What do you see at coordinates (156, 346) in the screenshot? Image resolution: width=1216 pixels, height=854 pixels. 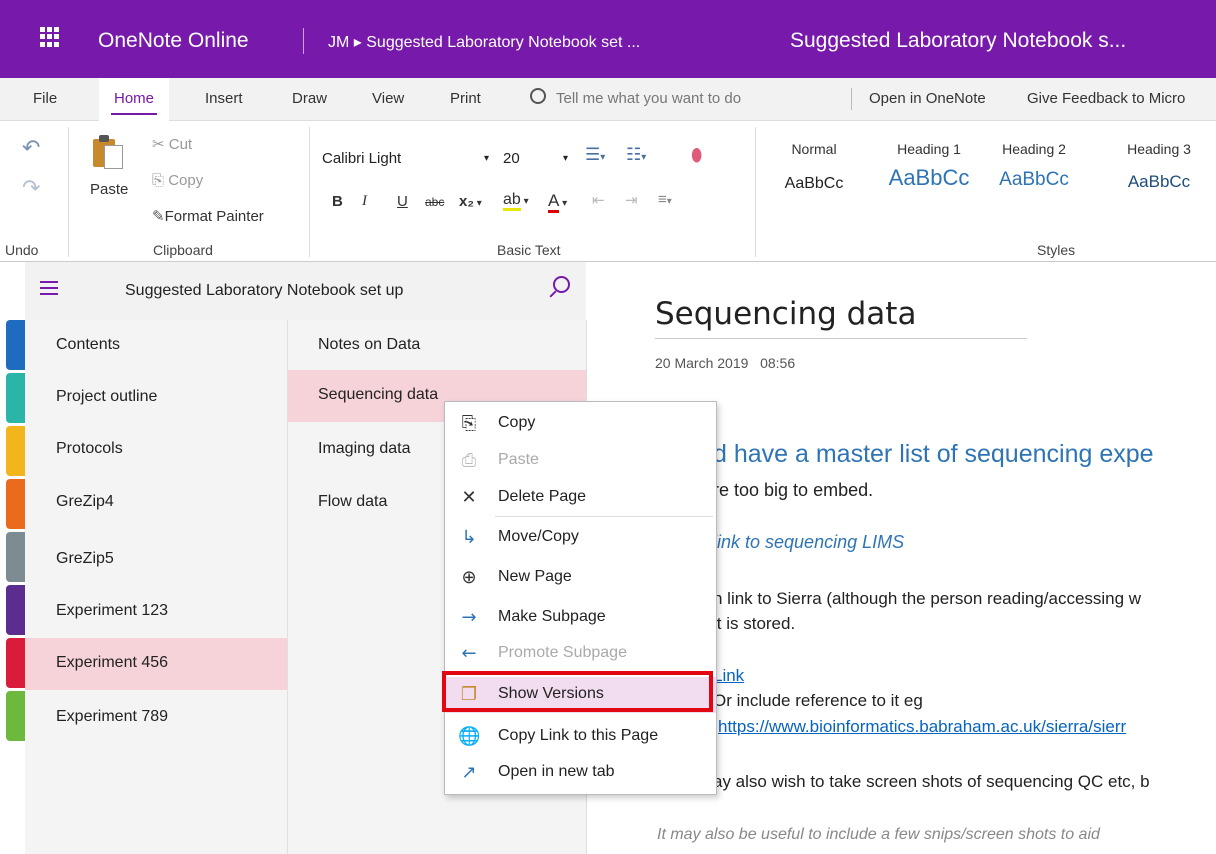 I see `section-item: Contents` at bounding box center [156, 346].